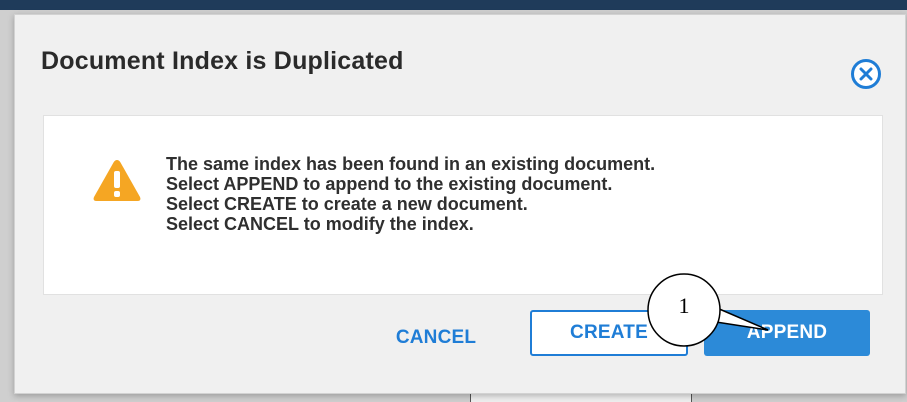 The height and width of the screenshot is (402, 907). What do you see at coordinates (117, 180) in the screenshot?
I see `warning-triangle-icon` at bounding box center [117, 180].